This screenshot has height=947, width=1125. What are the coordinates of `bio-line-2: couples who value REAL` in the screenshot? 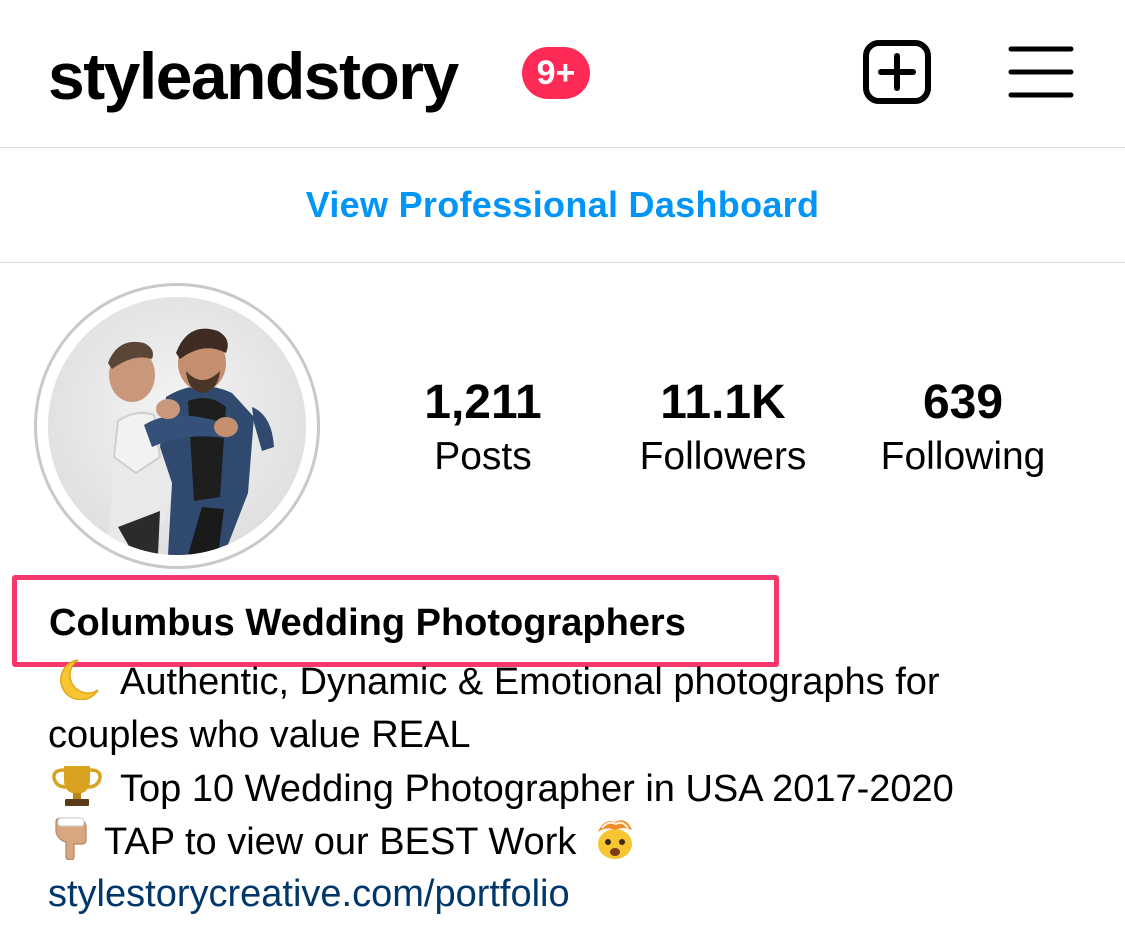 It's located at (259, 735).